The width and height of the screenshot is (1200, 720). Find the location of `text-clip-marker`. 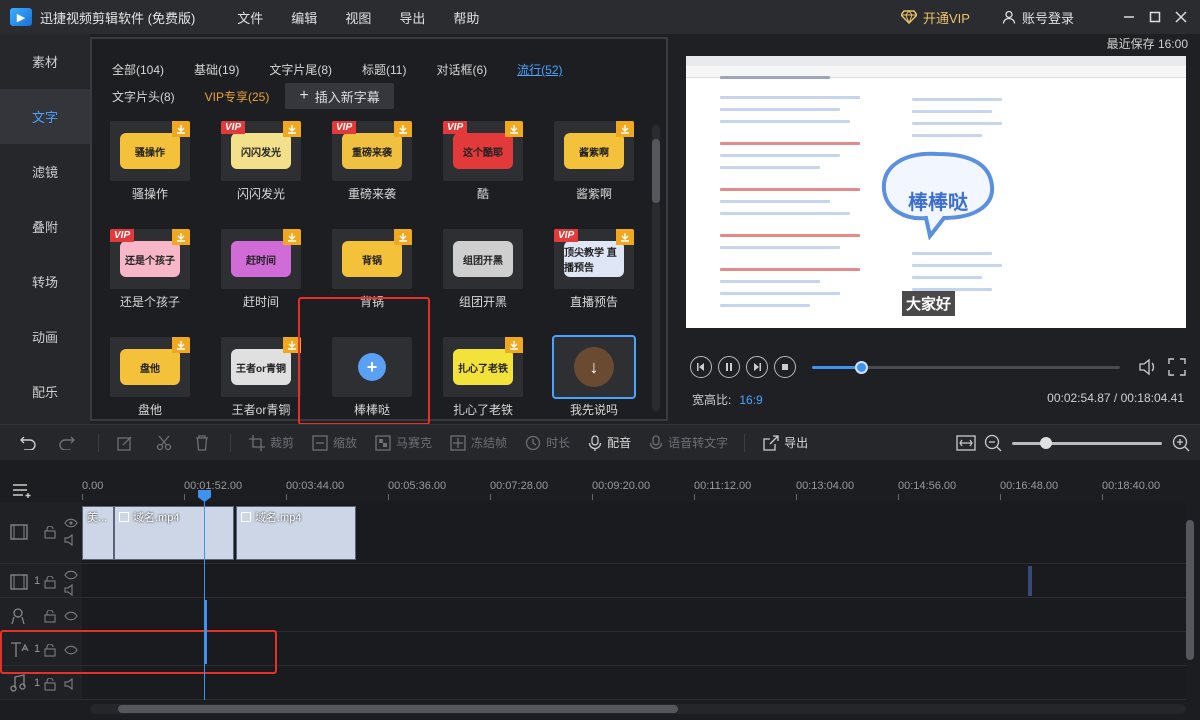

text-clip-marker is located at coordinates (205, 632).